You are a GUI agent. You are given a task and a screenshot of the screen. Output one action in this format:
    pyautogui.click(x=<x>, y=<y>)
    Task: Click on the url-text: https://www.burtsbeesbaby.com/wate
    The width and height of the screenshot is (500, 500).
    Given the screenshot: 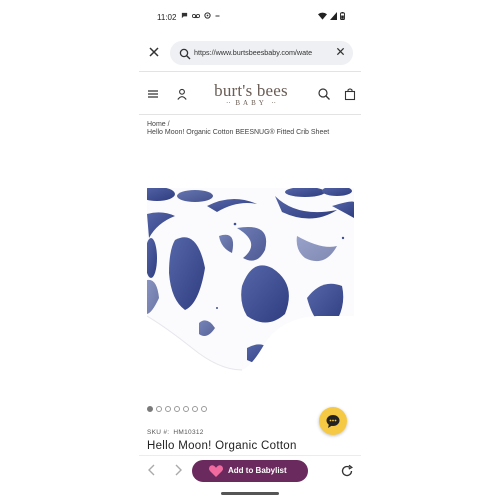 What is the action you would take?
    pyautogui.click(x=253, y=52)
    